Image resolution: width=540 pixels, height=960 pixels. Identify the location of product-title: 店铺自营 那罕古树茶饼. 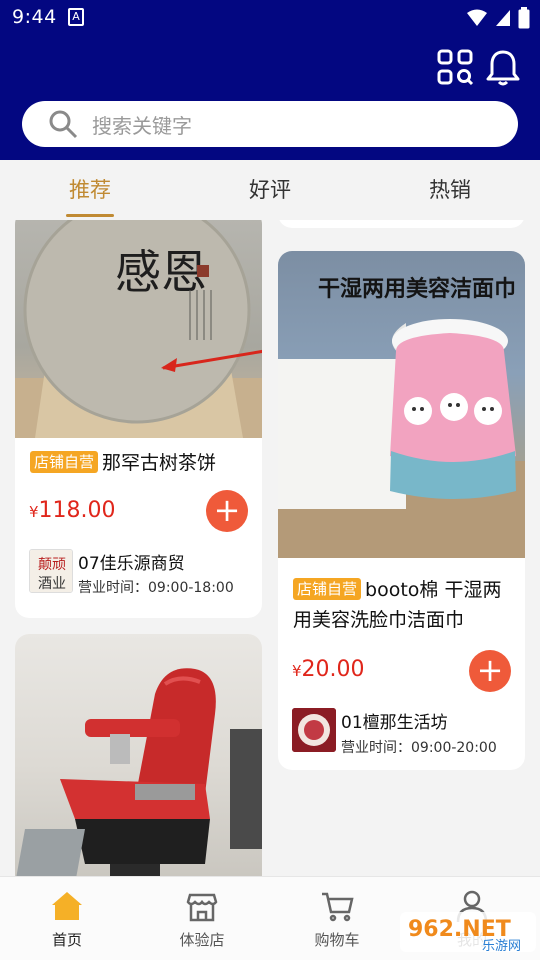
(138, 463).